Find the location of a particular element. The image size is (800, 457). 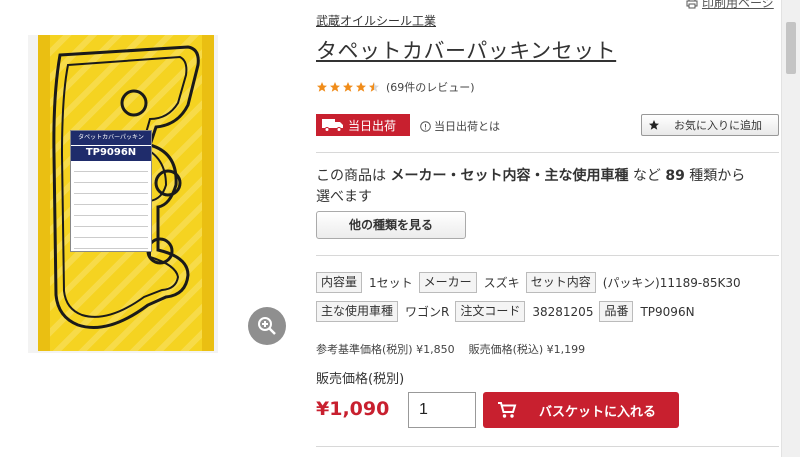

spec-value-capacity: 1セット is located at coordinates (391, 283).